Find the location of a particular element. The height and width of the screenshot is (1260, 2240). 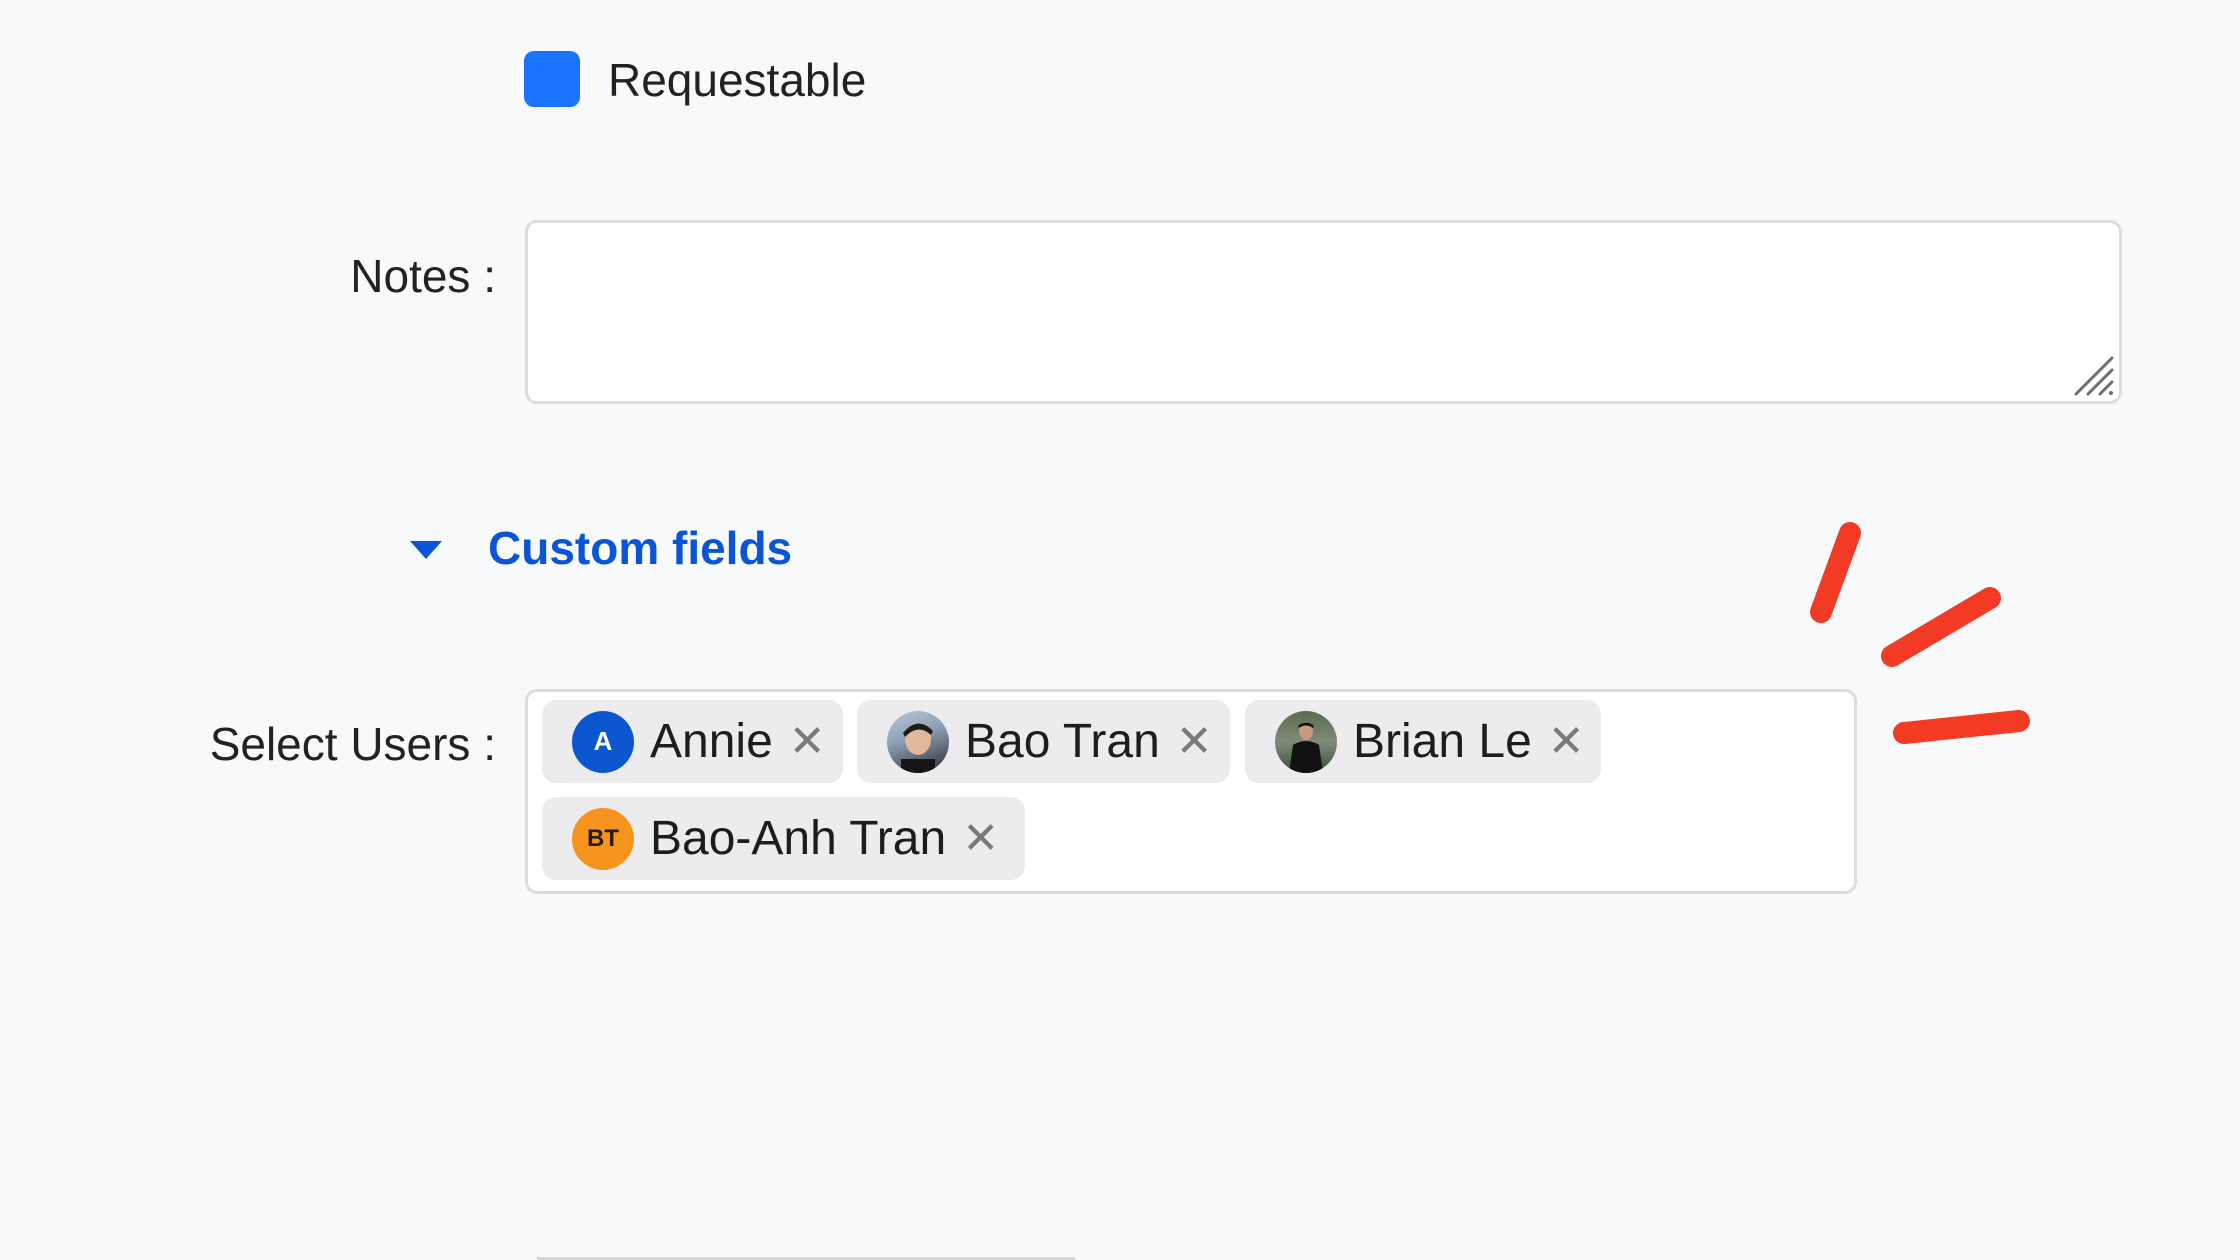

caret-down-icon is located at coordinates (426, 550).